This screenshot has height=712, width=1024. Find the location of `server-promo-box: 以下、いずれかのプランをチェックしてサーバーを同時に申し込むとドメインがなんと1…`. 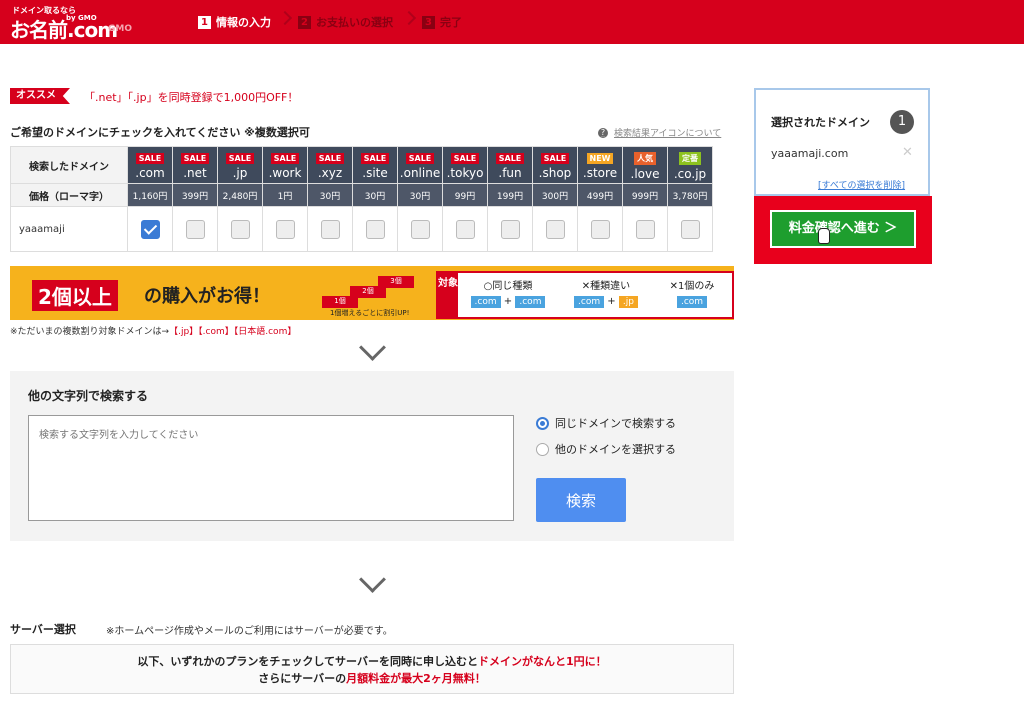

server-promo-box: 以下、いずれかのプランをチェックしてサーバーを同時に申し込むとドメインがなんと1… is located at coordinates (372, 669).